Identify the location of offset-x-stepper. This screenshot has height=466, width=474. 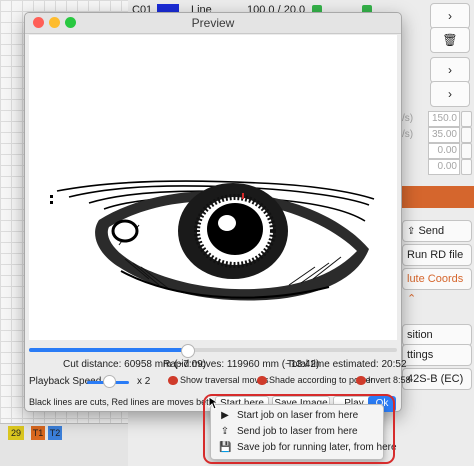
(466, 151).